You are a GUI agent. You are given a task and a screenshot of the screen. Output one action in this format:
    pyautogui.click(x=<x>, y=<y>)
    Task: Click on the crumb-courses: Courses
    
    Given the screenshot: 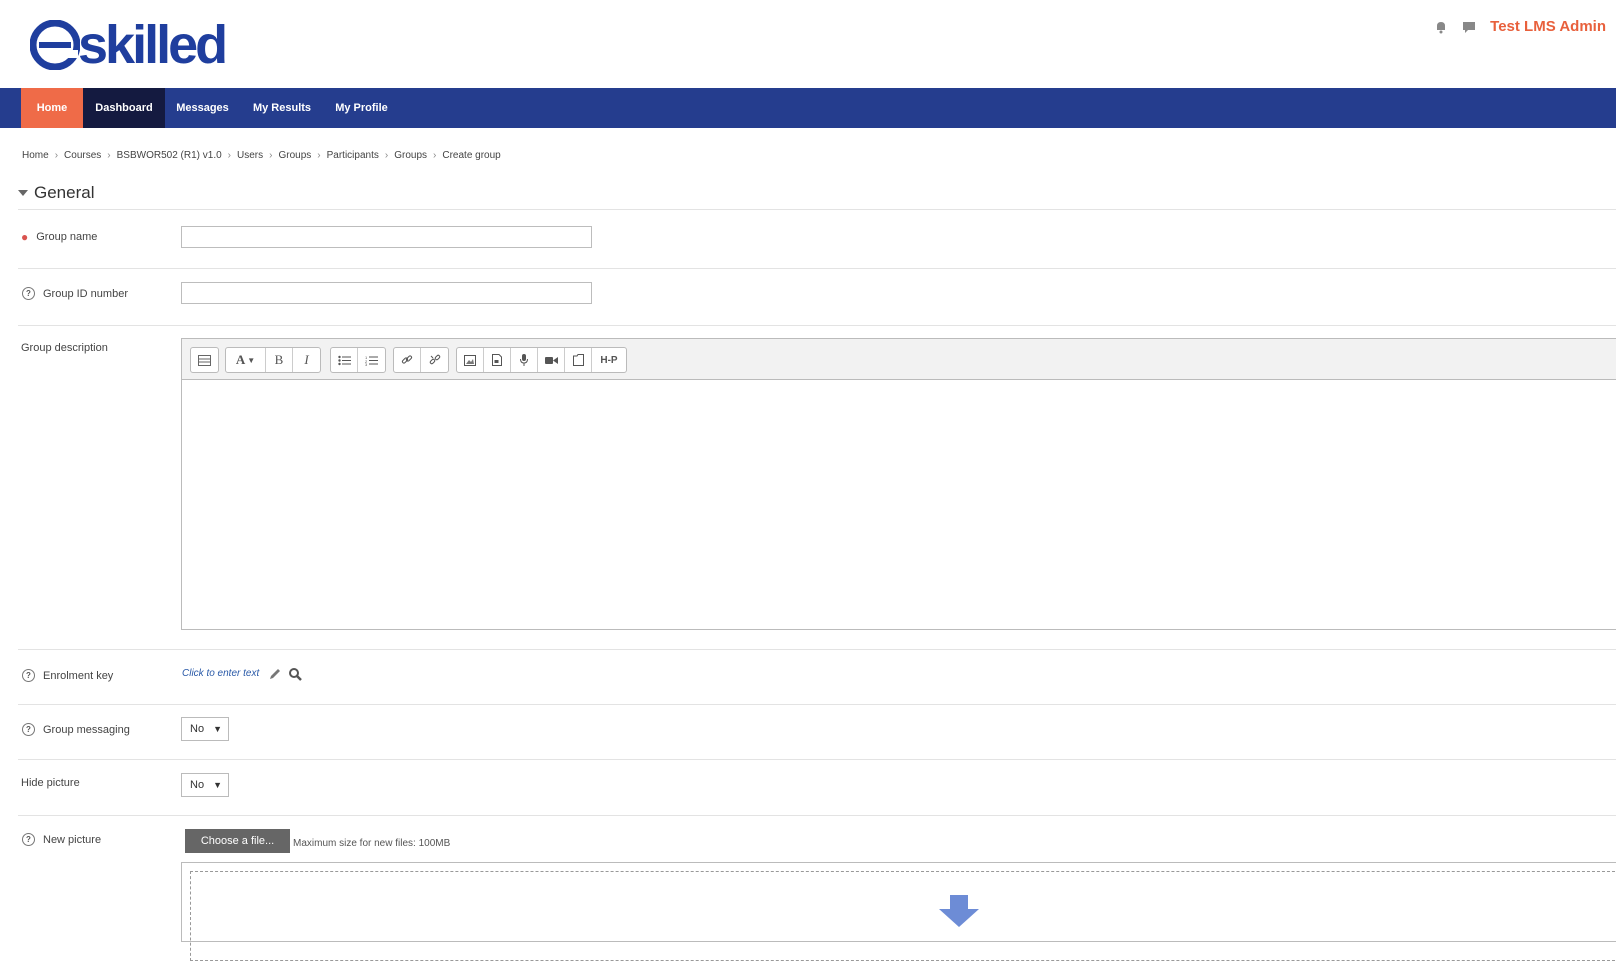 What is the action you would take?
    pyautogui.click(x=82, y=155)
    